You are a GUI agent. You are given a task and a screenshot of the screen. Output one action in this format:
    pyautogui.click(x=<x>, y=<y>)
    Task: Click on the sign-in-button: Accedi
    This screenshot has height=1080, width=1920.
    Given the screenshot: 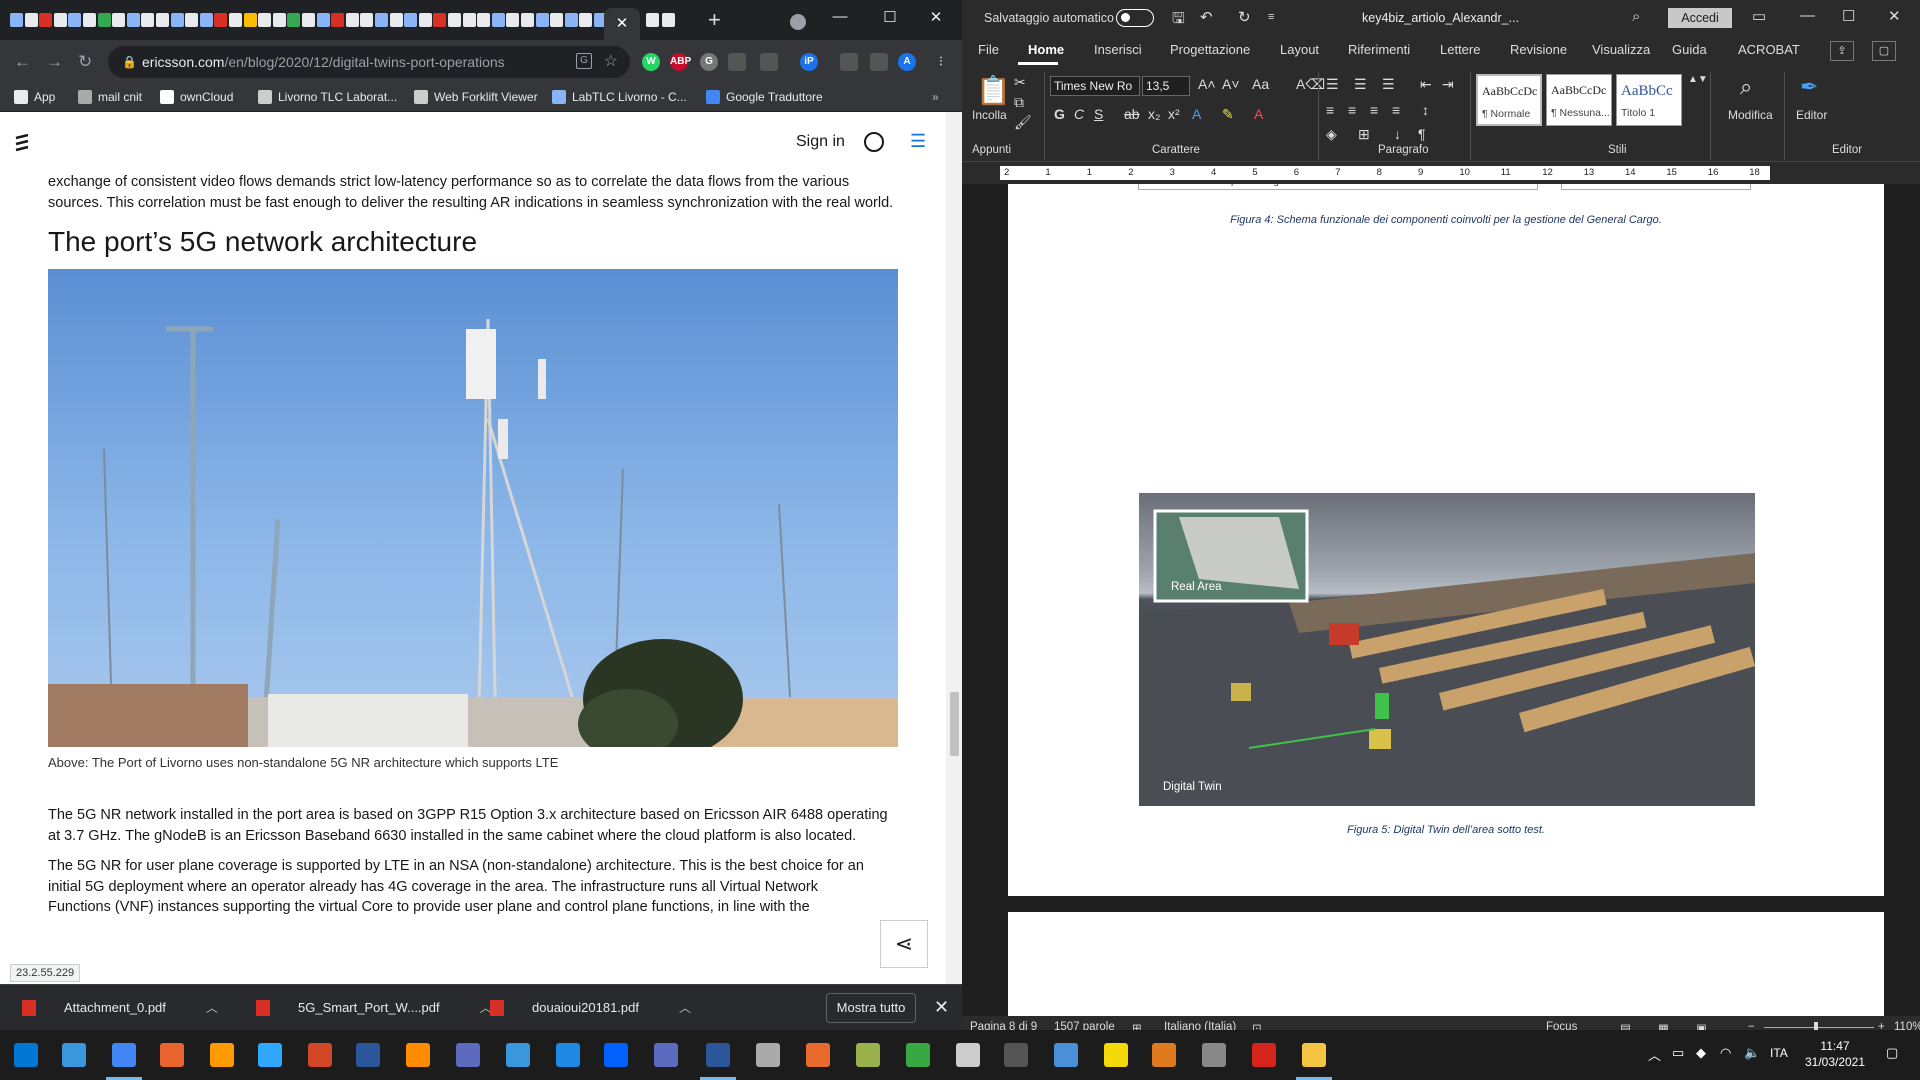 What is the action you would take?
    pyautogui.click(x=1700, y=18)
    